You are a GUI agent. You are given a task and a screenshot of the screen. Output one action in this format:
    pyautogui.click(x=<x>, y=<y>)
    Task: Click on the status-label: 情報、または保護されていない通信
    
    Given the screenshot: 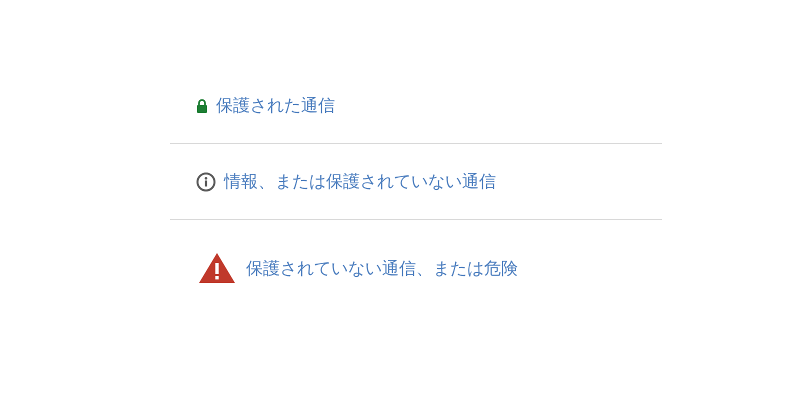 What is the action you would take?
    pyautogui.click(x=360, y=182)
    